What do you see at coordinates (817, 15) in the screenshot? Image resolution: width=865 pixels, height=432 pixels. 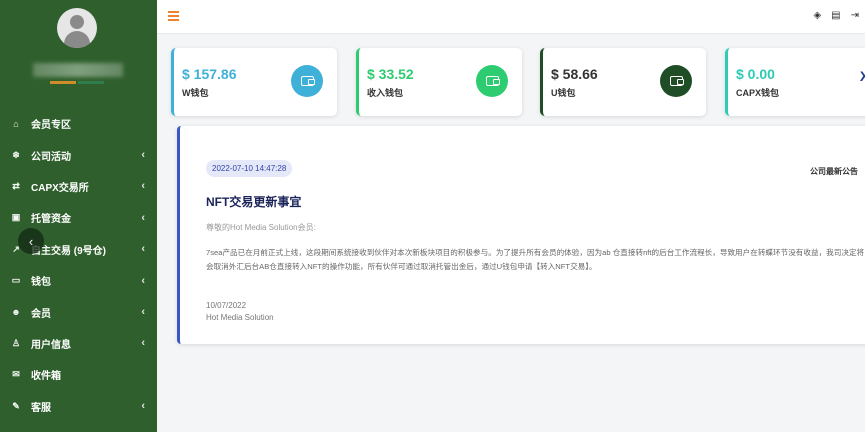 I see `ticket-icon: ◈` at bounding box center [817, 15].